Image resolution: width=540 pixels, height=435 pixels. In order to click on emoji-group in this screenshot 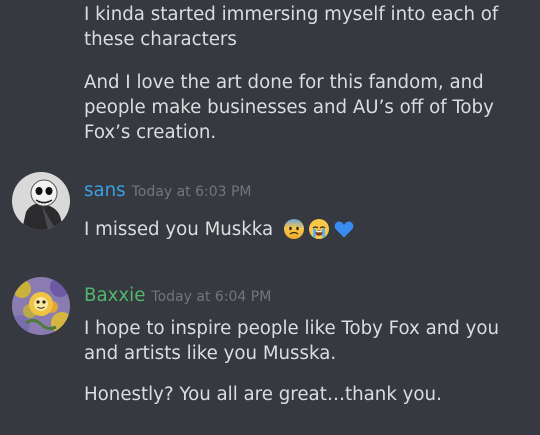, I will do `click(320, 229)`.